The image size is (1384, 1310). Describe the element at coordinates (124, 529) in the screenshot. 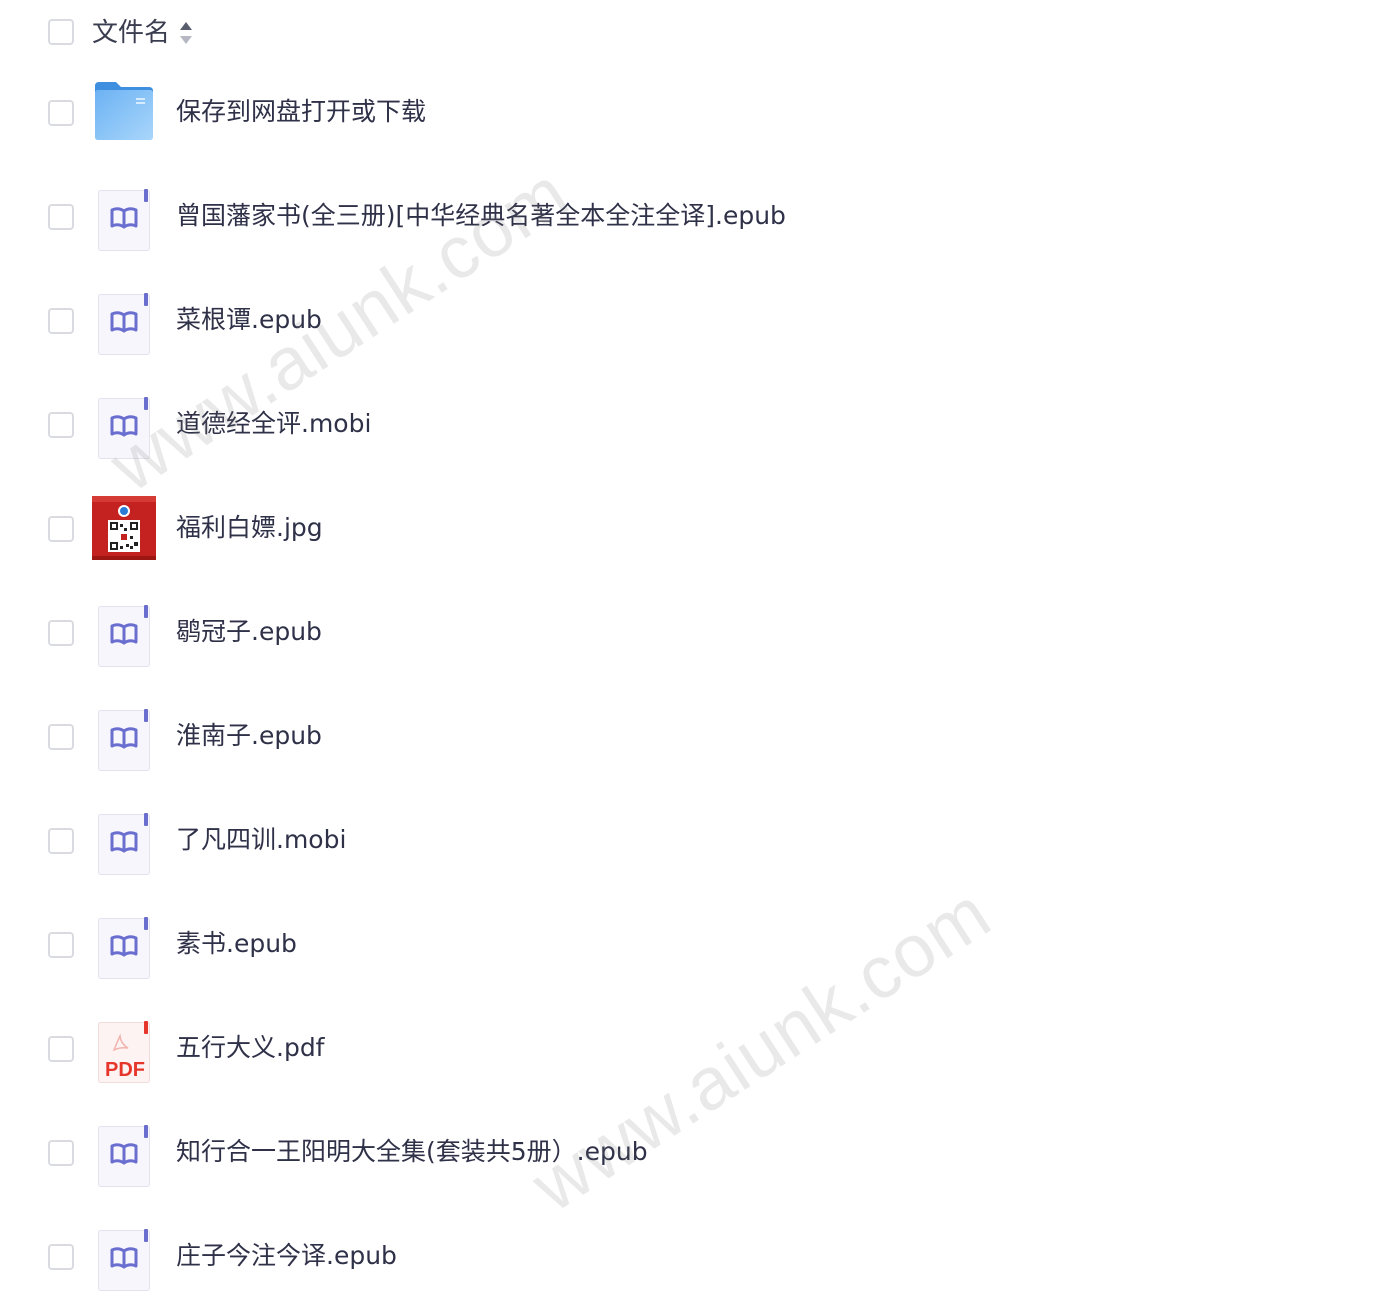

I see `image-thumbnail` at that location.